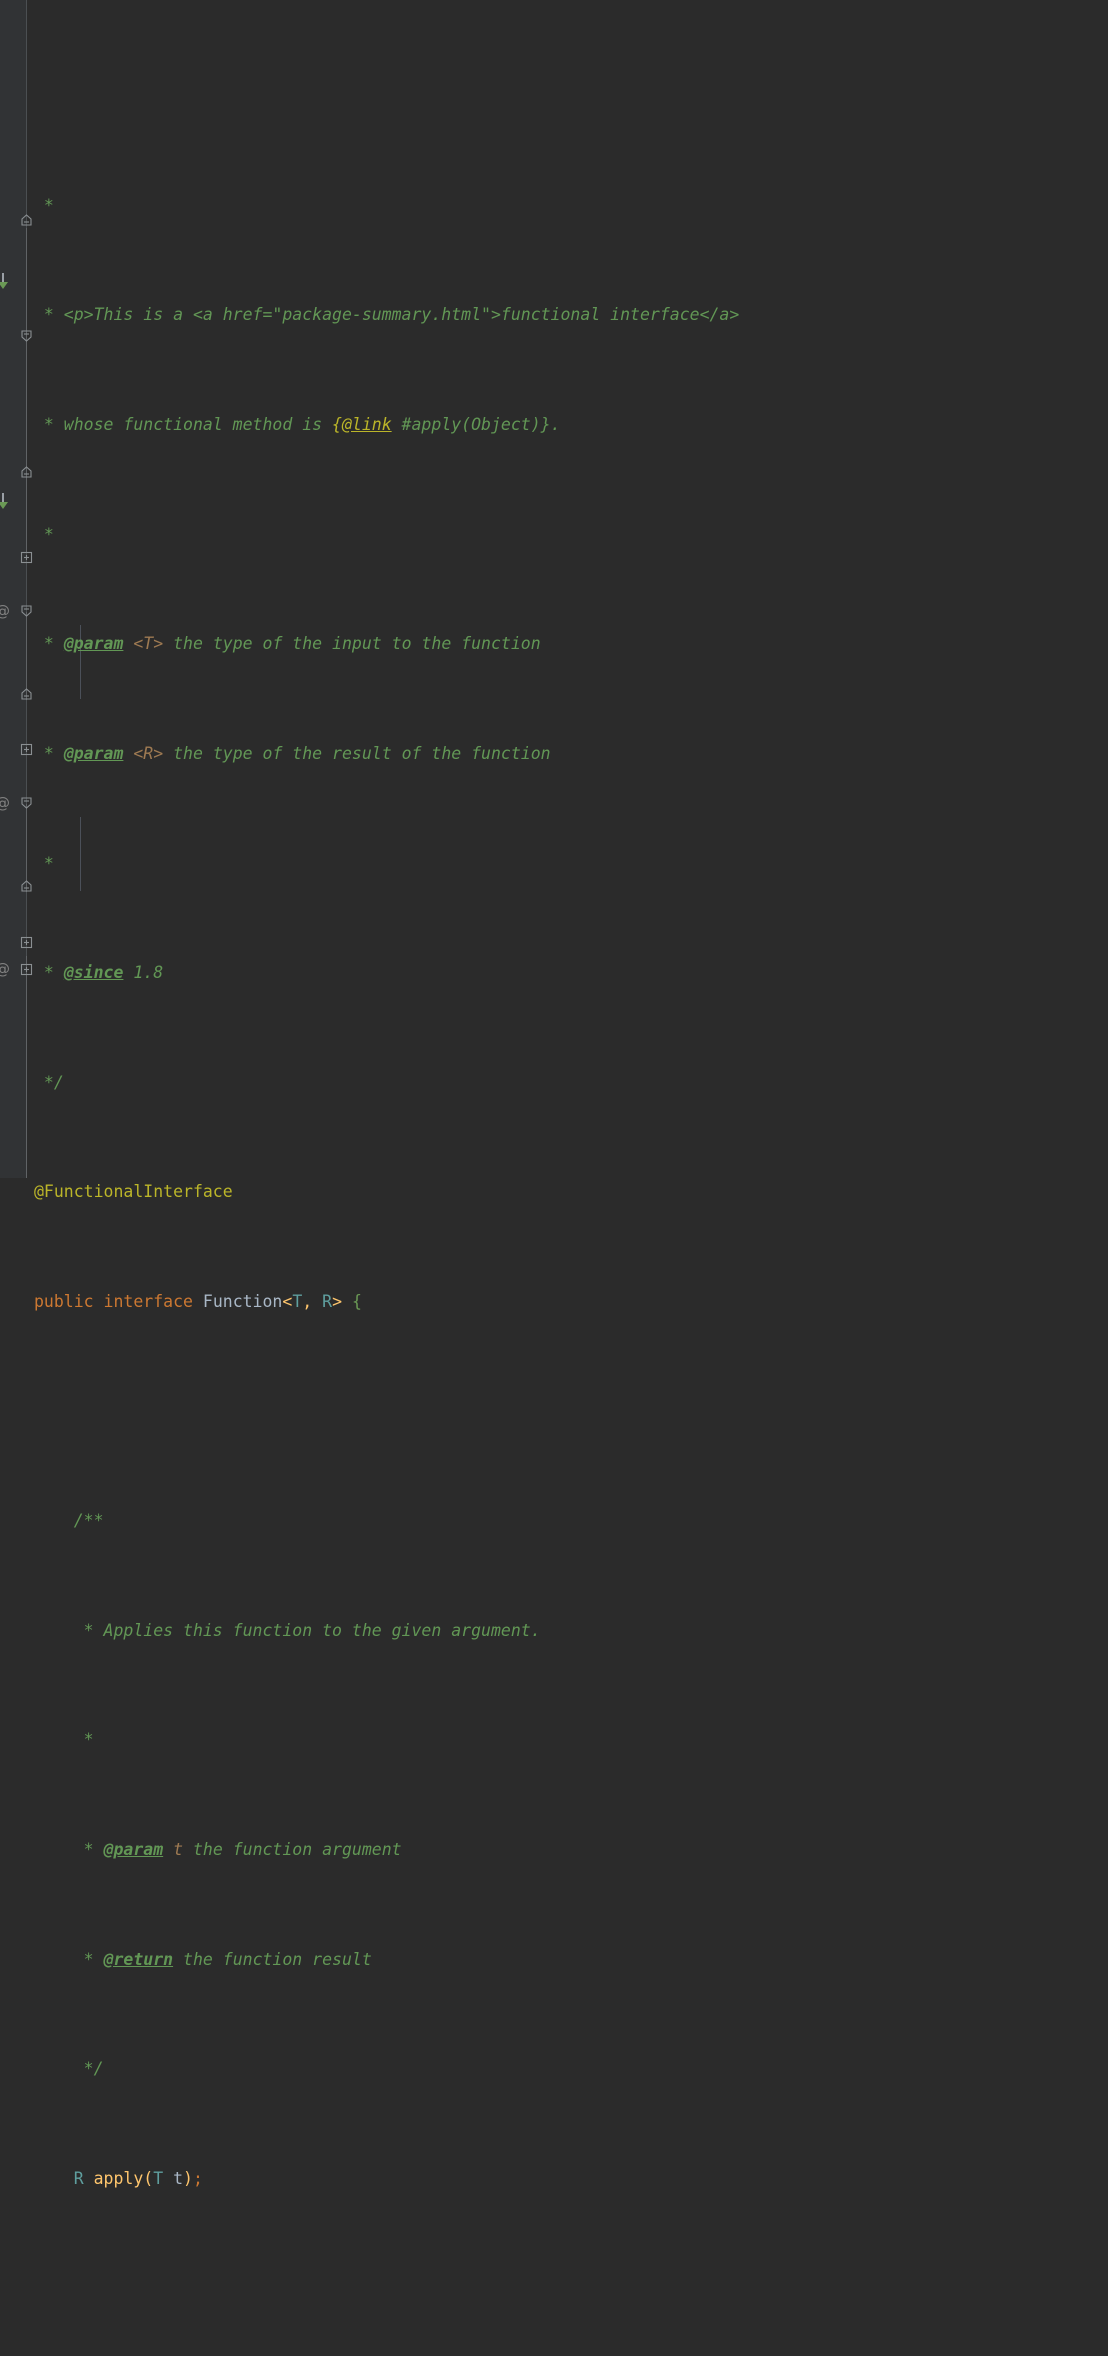 The image size is (1108, 2356). Describe the element at coordinates (64, 1301) in the screenshot. I see `keyword-public: public` at that location.